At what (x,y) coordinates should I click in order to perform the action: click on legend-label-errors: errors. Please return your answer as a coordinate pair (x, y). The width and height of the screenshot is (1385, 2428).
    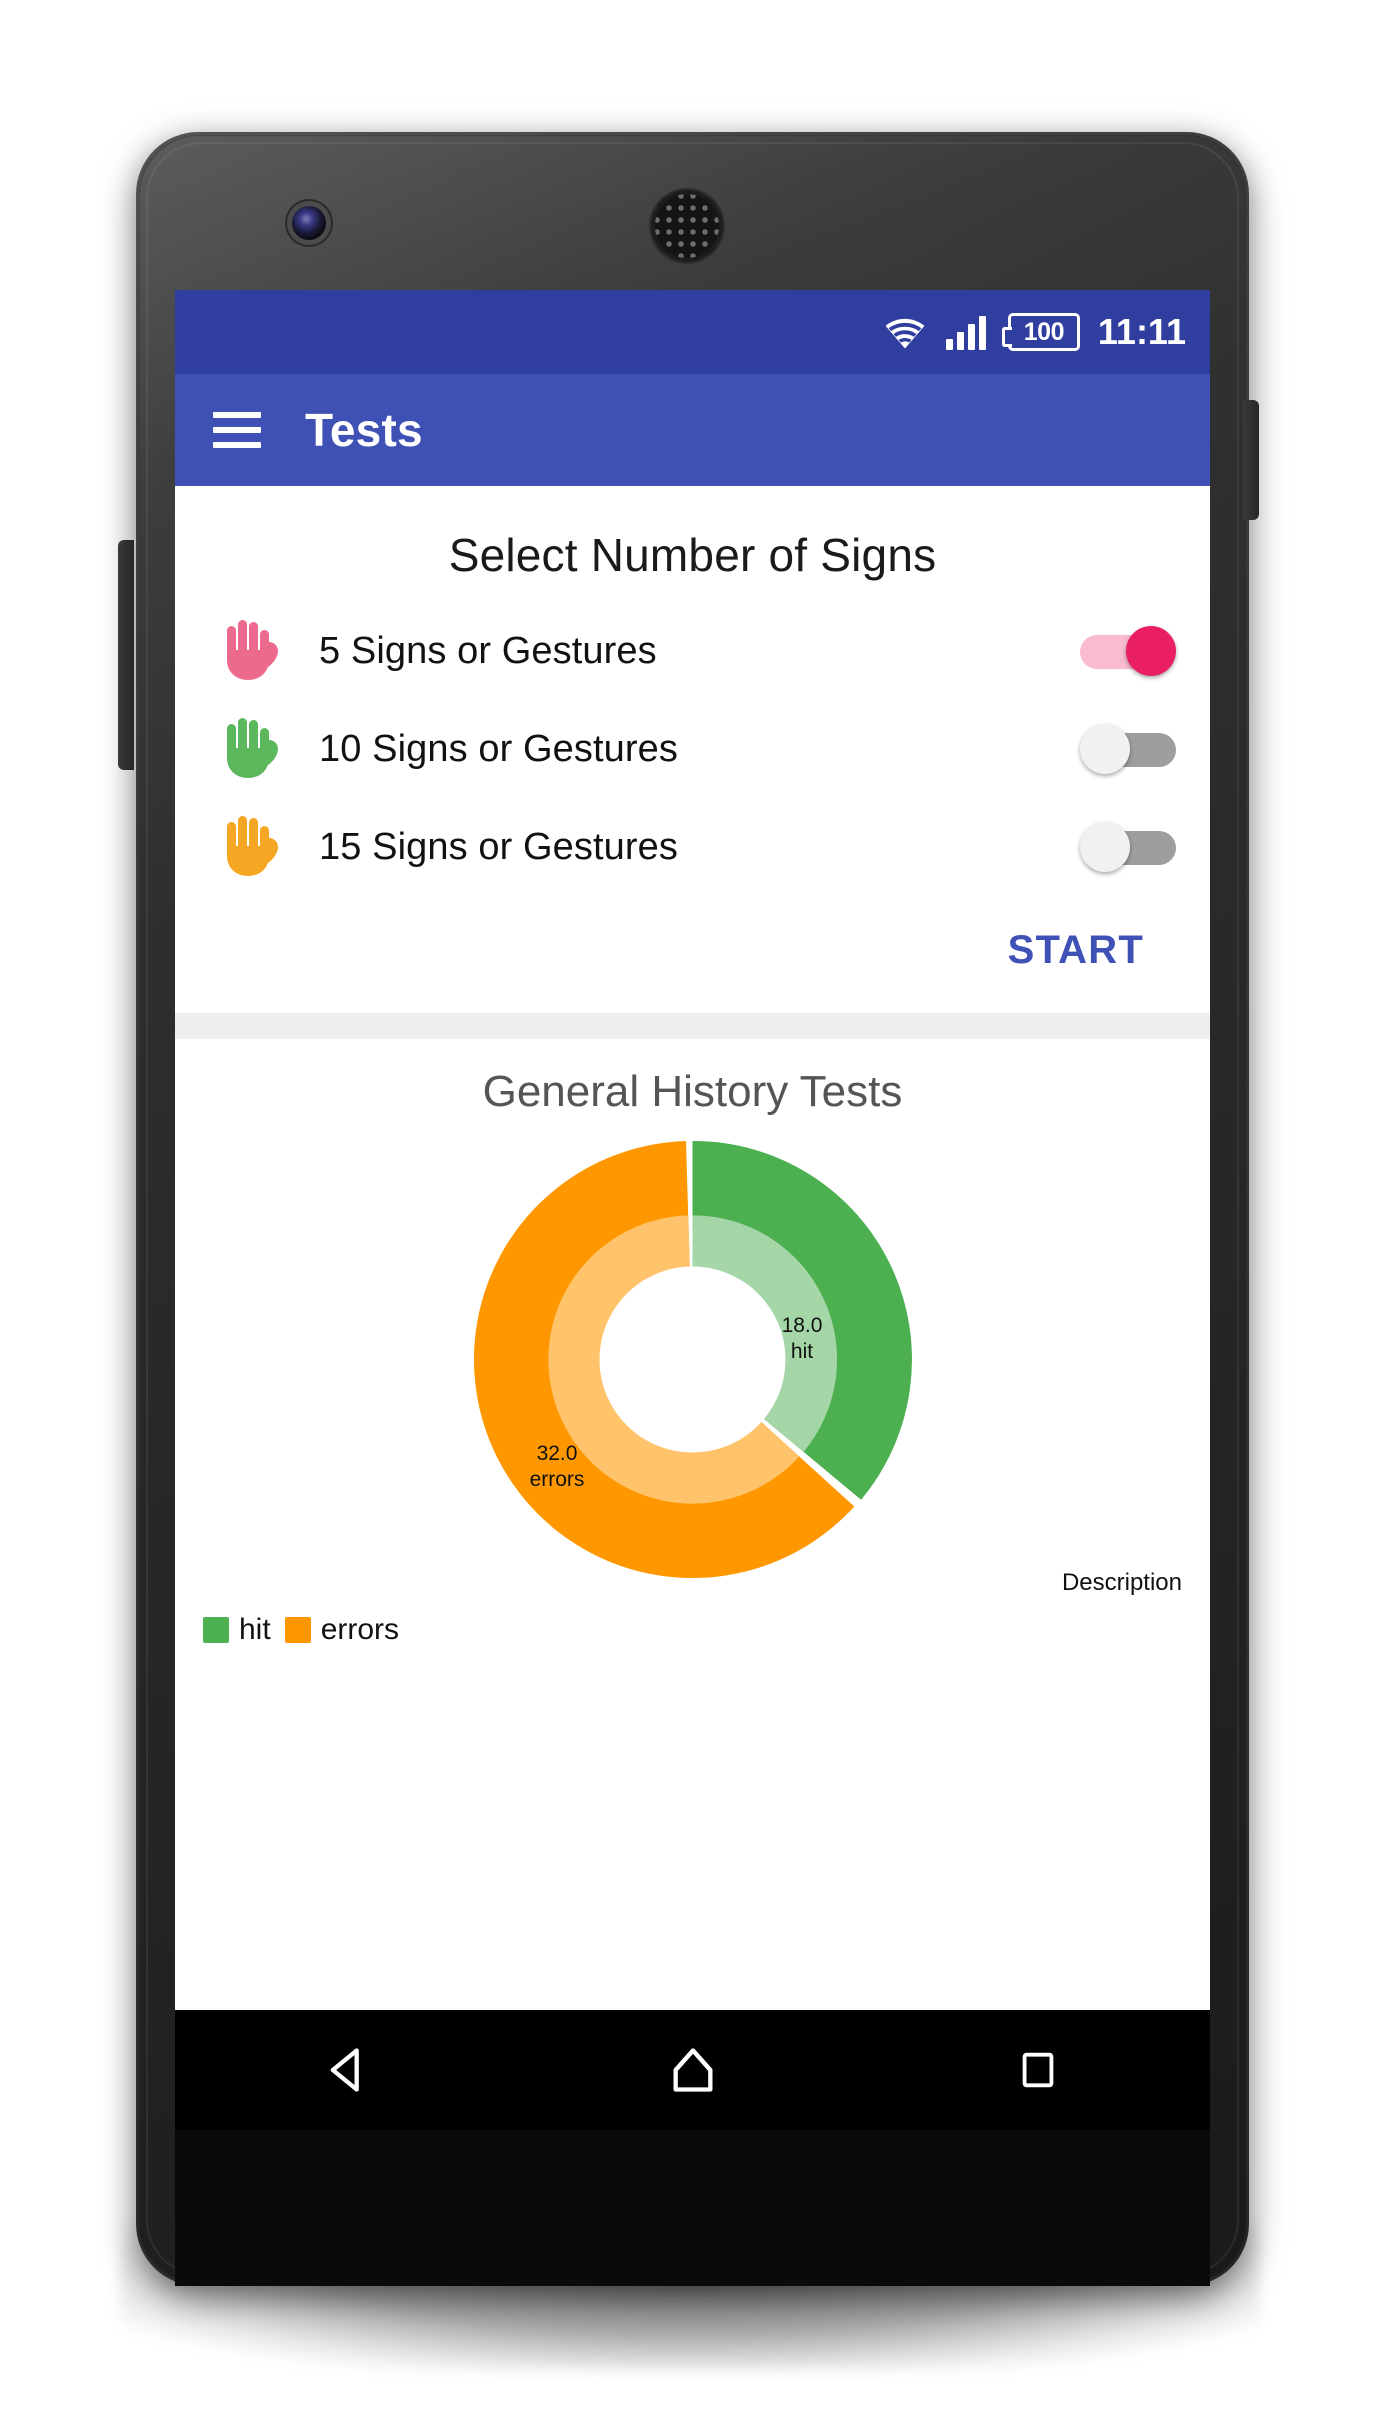
    Looking at the image, I should click on (360, 1629).